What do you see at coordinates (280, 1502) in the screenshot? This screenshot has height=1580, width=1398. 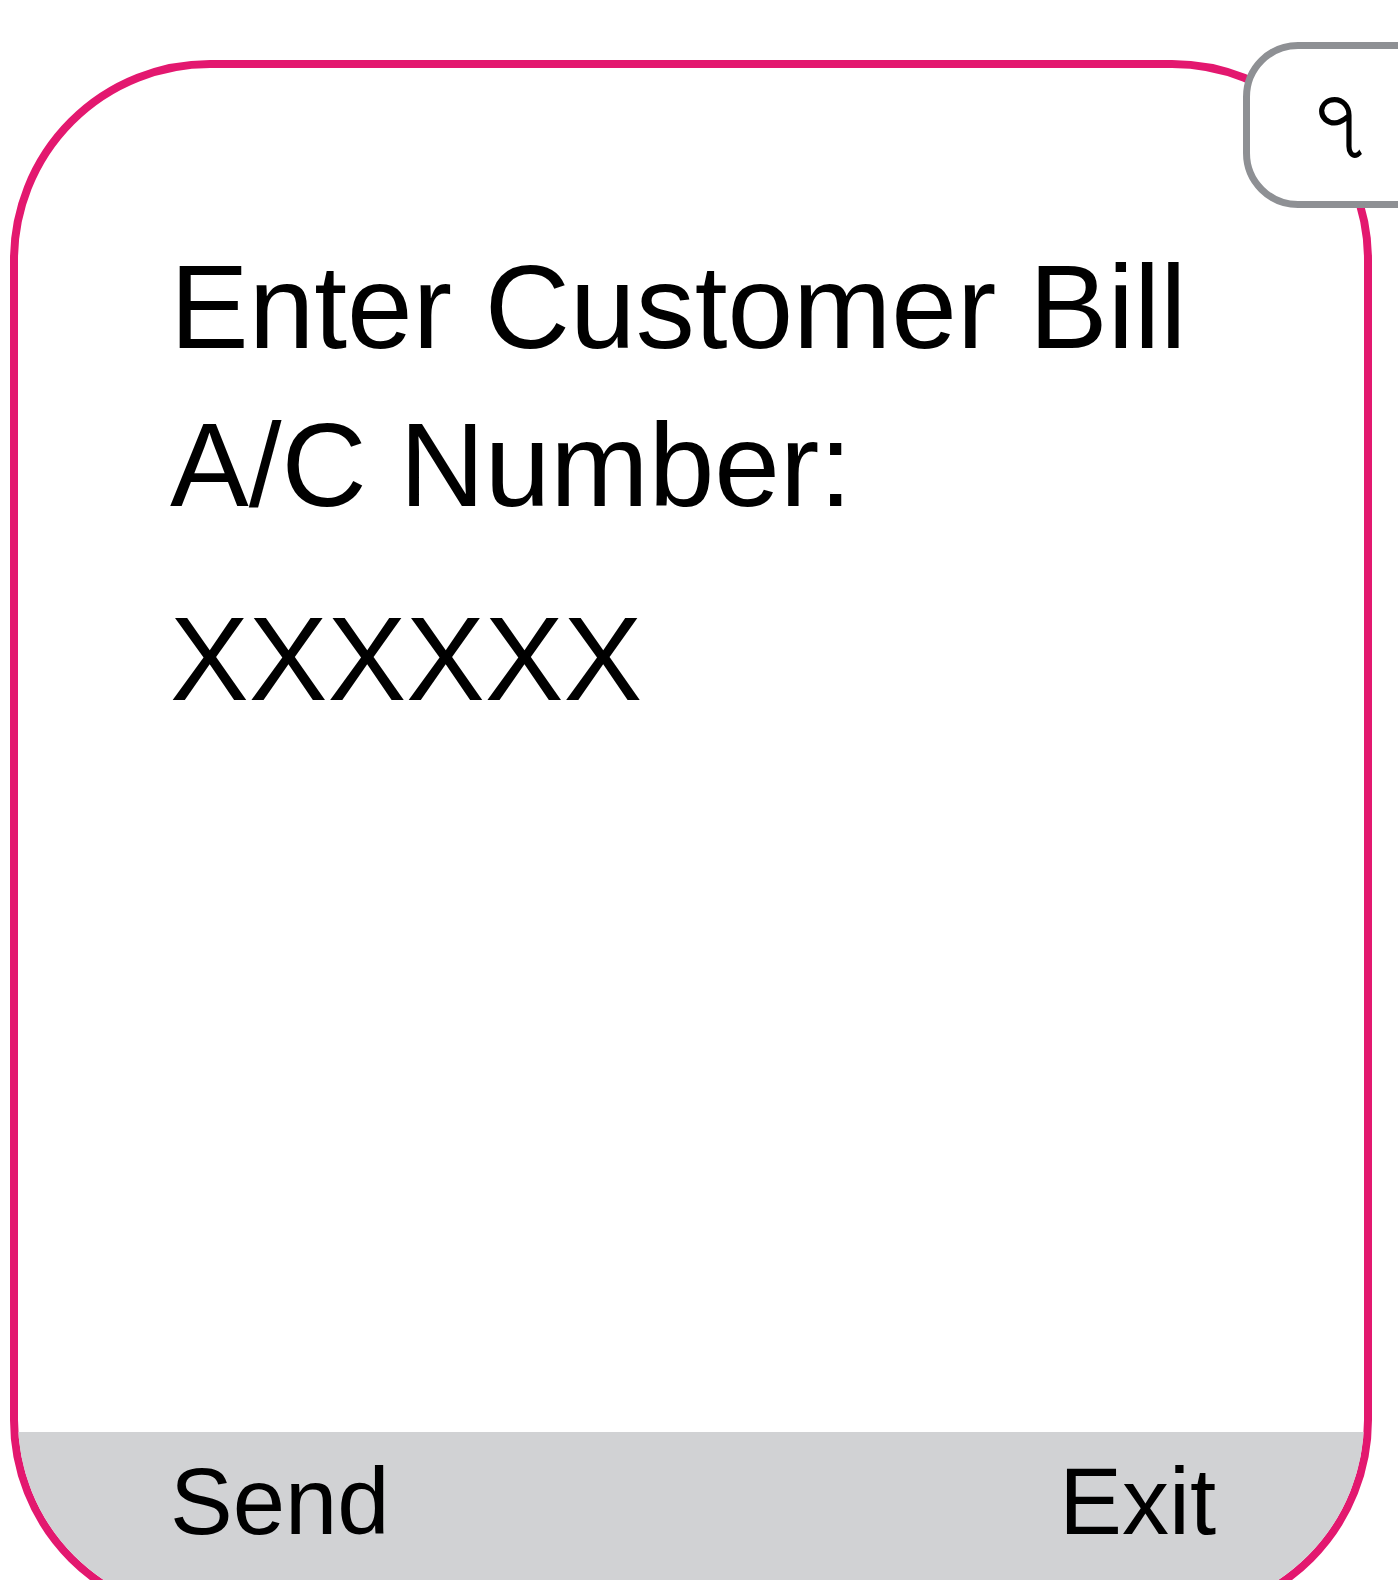 I see `softkey-button: Send` at bounding box center [280, 1502].